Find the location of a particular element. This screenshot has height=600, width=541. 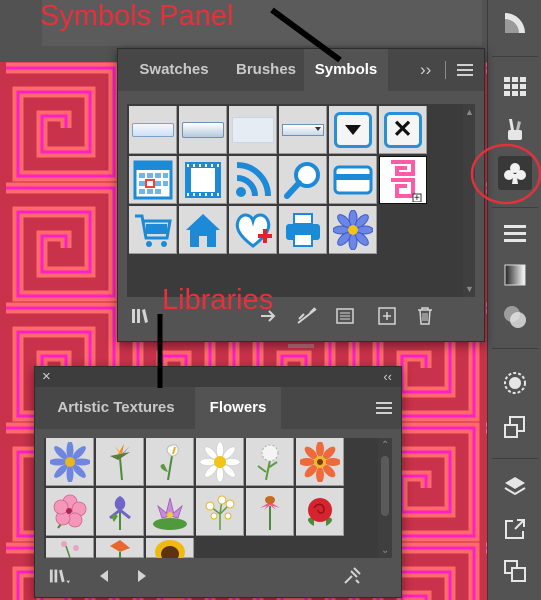

symbols-icon-highlight-circle is located at coordinates (505, 174).